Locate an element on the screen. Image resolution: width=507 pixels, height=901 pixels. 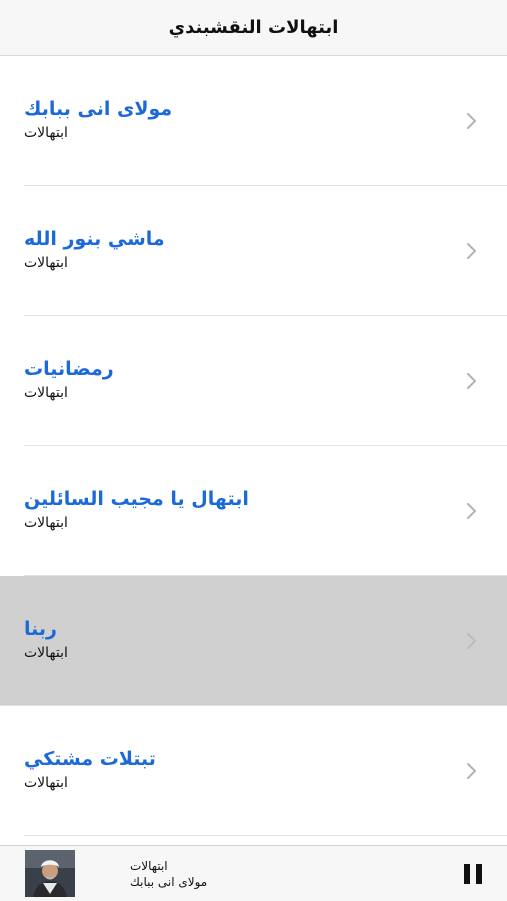
list-item: ماشي بنور الله ابتهالات is located at coordinates (253, 251).